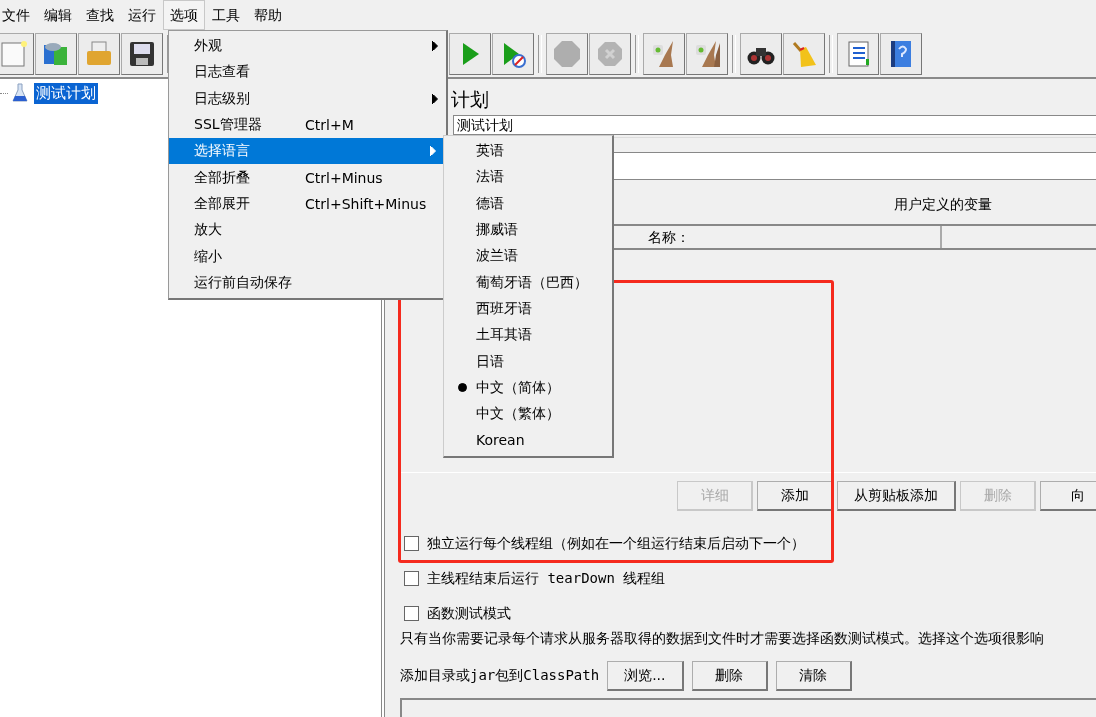  I want to click on menu-item: 全部折叠 Ctrl+Minus, so click(307, 177).